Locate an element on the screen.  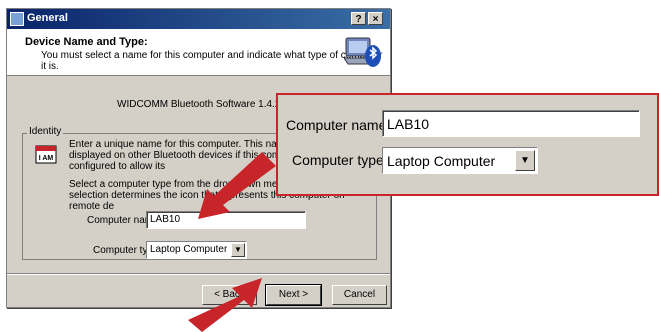
zoom-computer-type-select: Laptop Computer ▼ is located at coordinates (460, 160).